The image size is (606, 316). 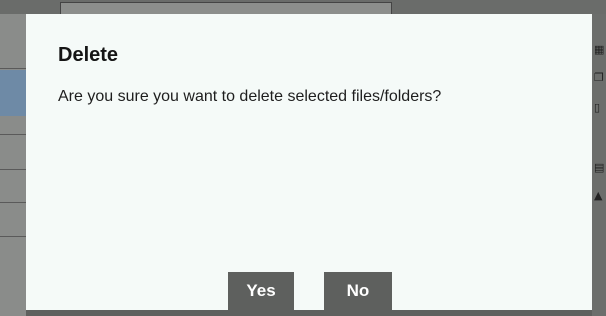 I want to click on background-selected-row, so click(x=13, y=93).